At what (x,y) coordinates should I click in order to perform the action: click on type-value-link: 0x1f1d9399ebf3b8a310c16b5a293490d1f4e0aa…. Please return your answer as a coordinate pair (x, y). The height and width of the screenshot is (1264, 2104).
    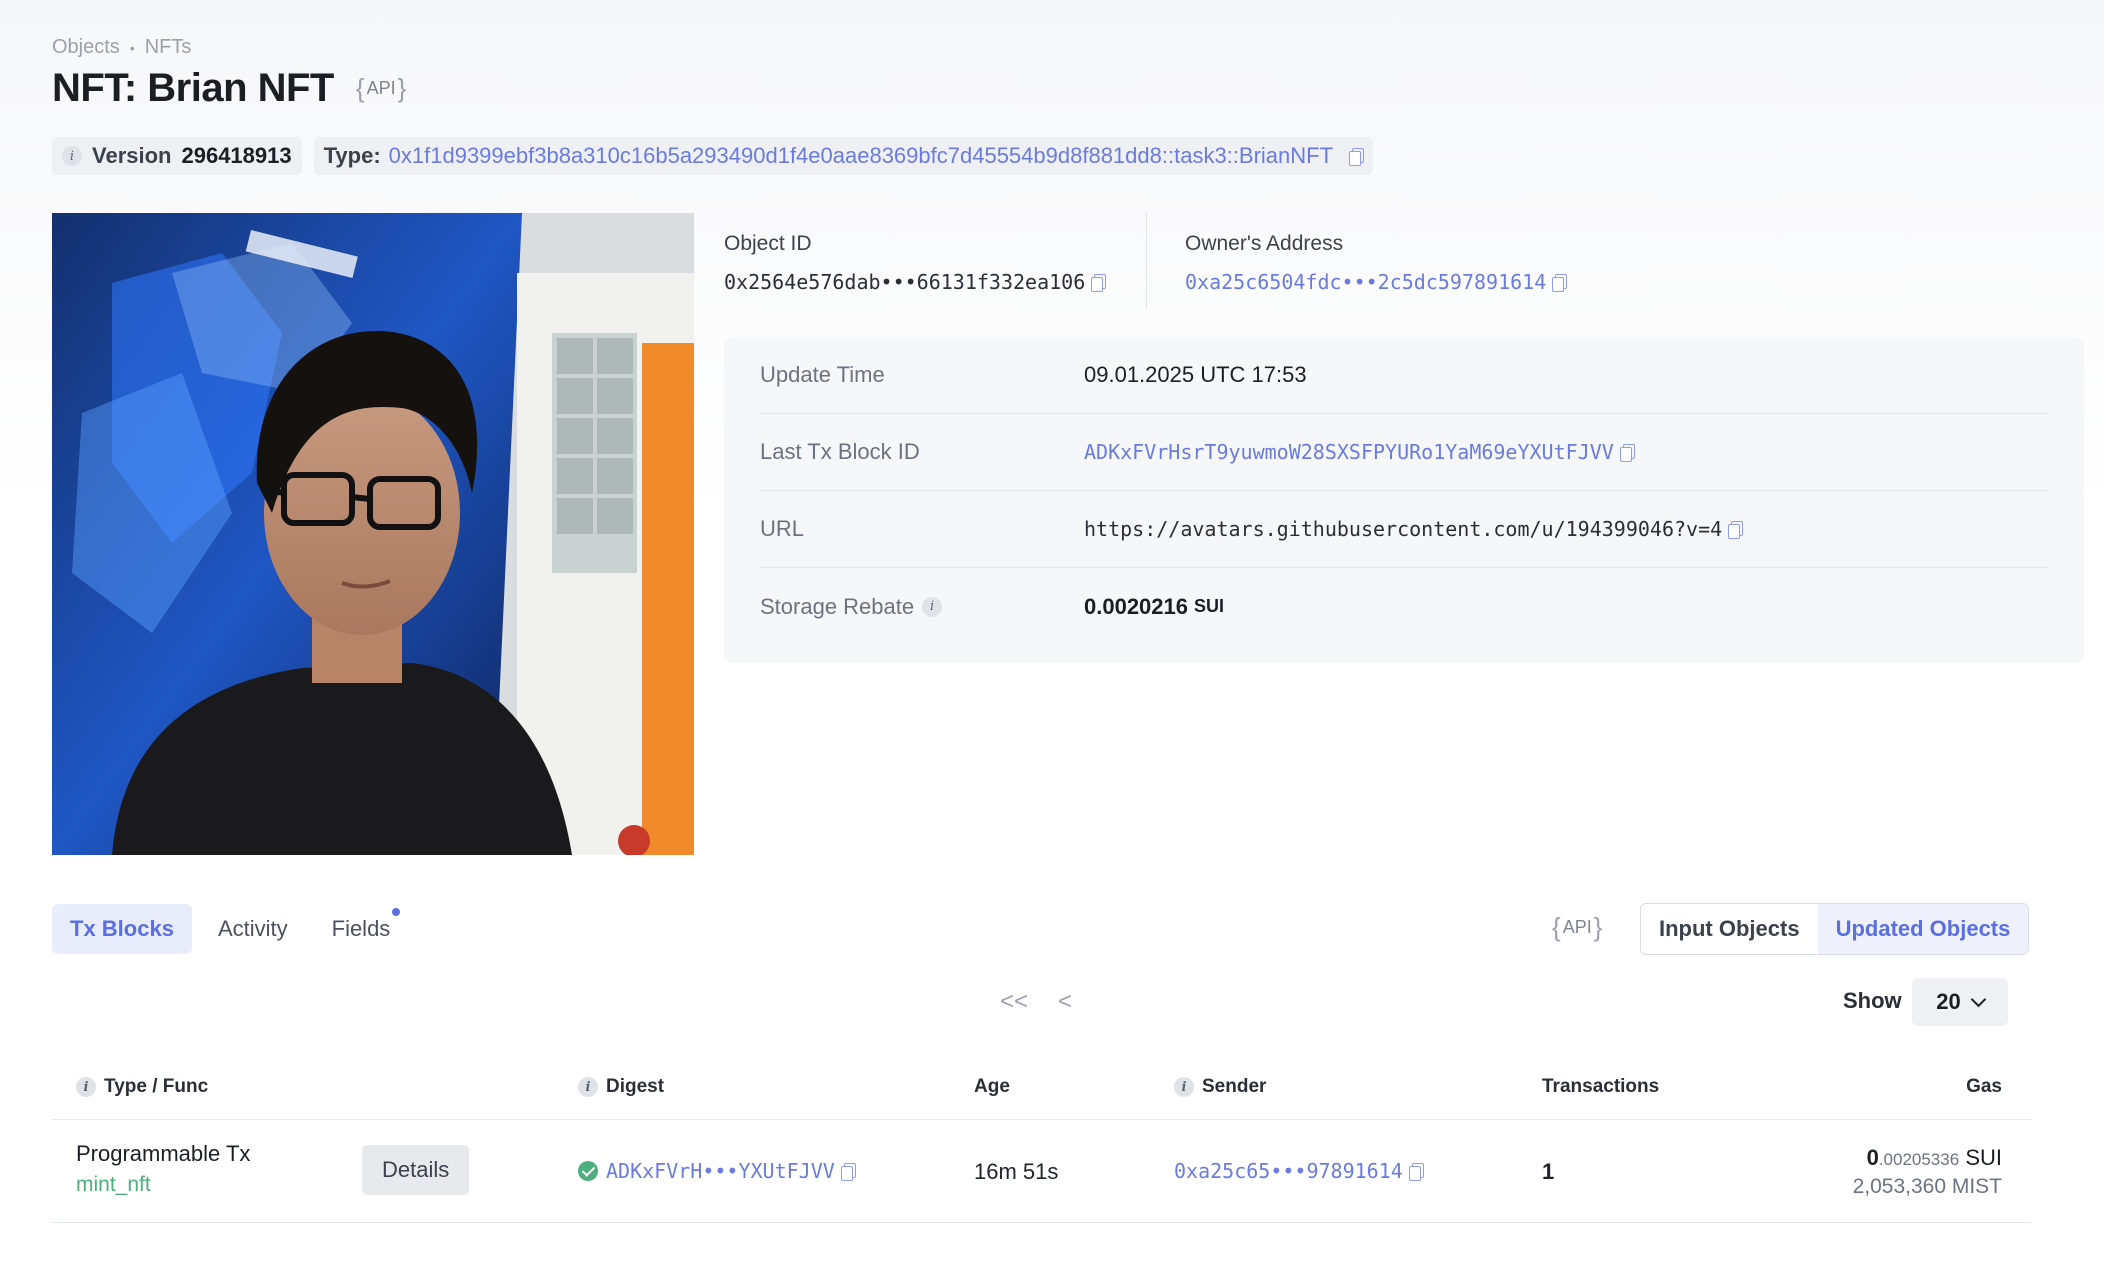
    Looking at the image, I should click on (861, 156).